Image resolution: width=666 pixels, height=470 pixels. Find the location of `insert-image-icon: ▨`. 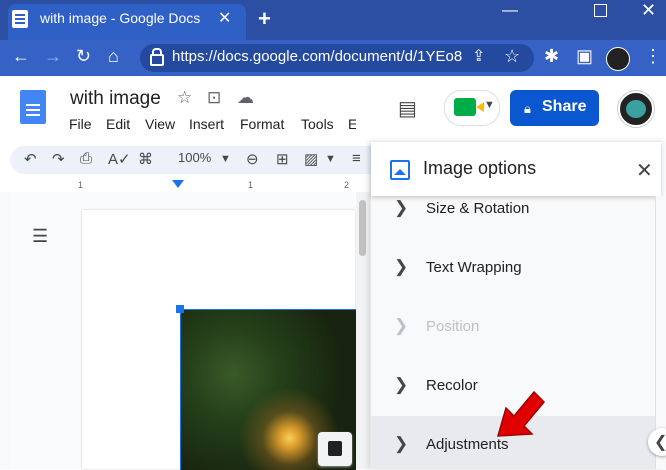

insert-image-icon: ▨ is located at coordinates (311, 159).